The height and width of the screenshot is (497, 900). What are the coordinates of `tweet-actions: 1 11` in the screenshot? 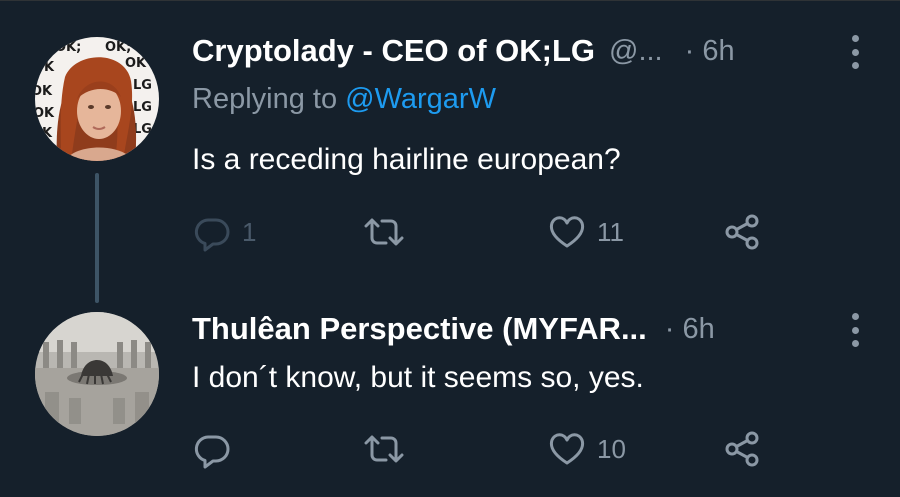 It's located at (482, 232).